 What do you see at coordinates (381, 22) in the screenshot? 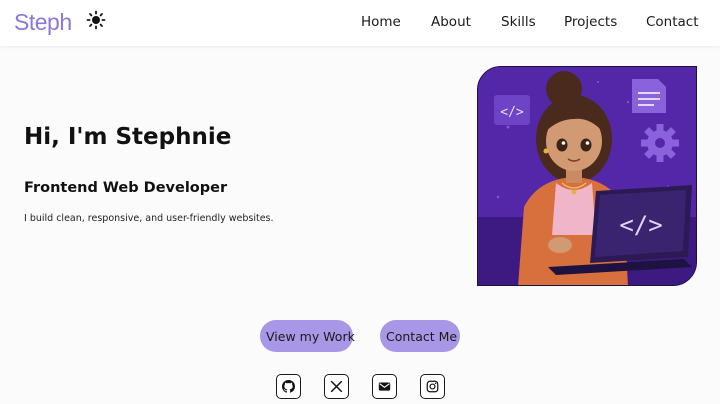
I see `nav-link-home: Home` at bounding box center [381, 22].